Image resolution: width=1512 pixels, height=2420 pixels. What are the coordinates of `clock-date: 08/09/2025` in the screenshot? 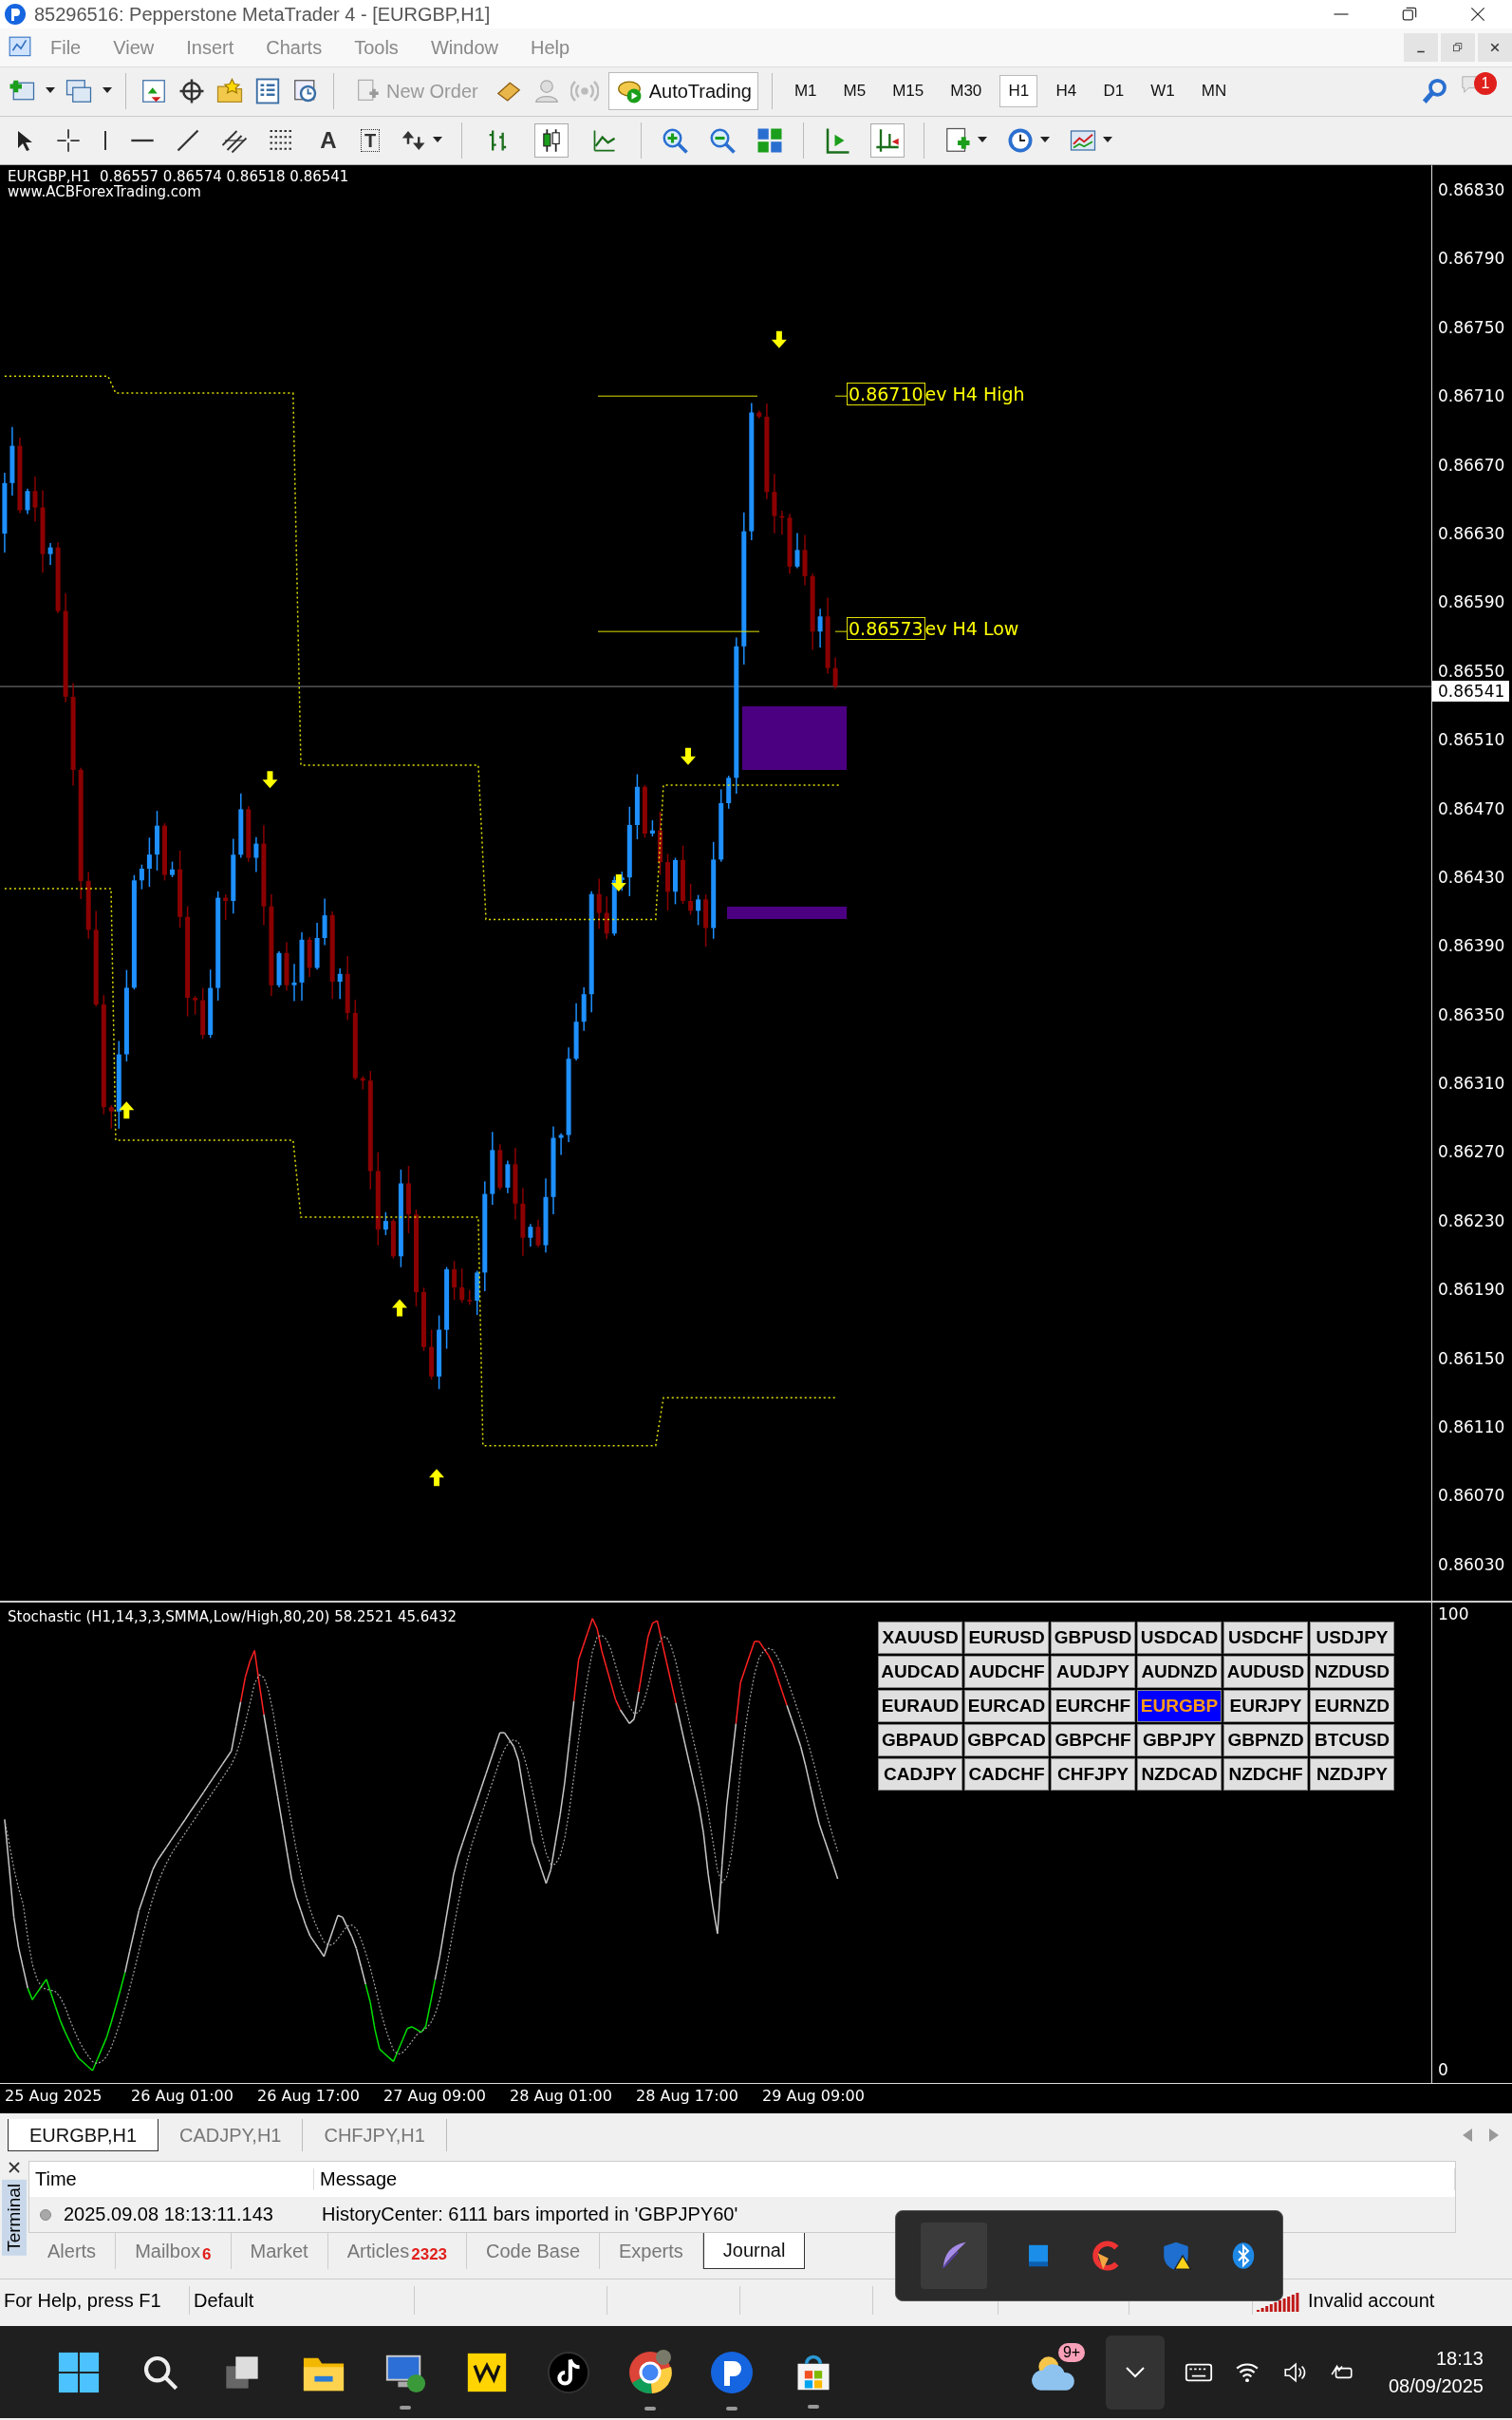 It's located at (1436, 2385).